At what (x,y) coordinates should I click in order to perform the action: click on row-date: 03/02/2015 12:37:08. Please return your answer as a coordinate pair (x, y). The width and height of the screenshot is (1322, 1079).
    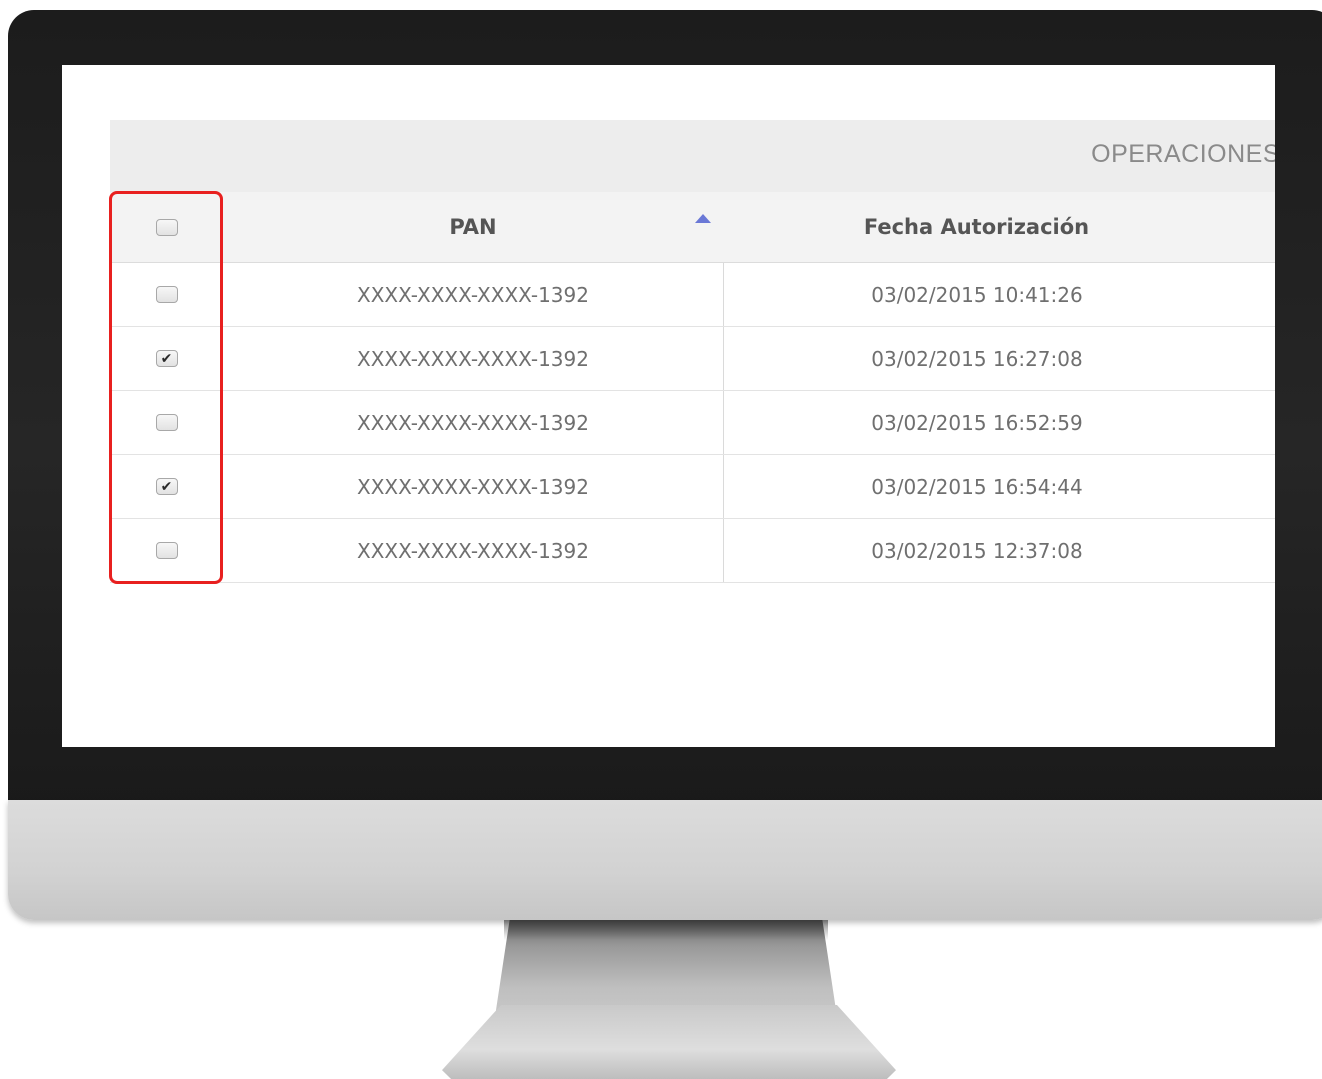
    Looking at the image, I should click on (977, 550).